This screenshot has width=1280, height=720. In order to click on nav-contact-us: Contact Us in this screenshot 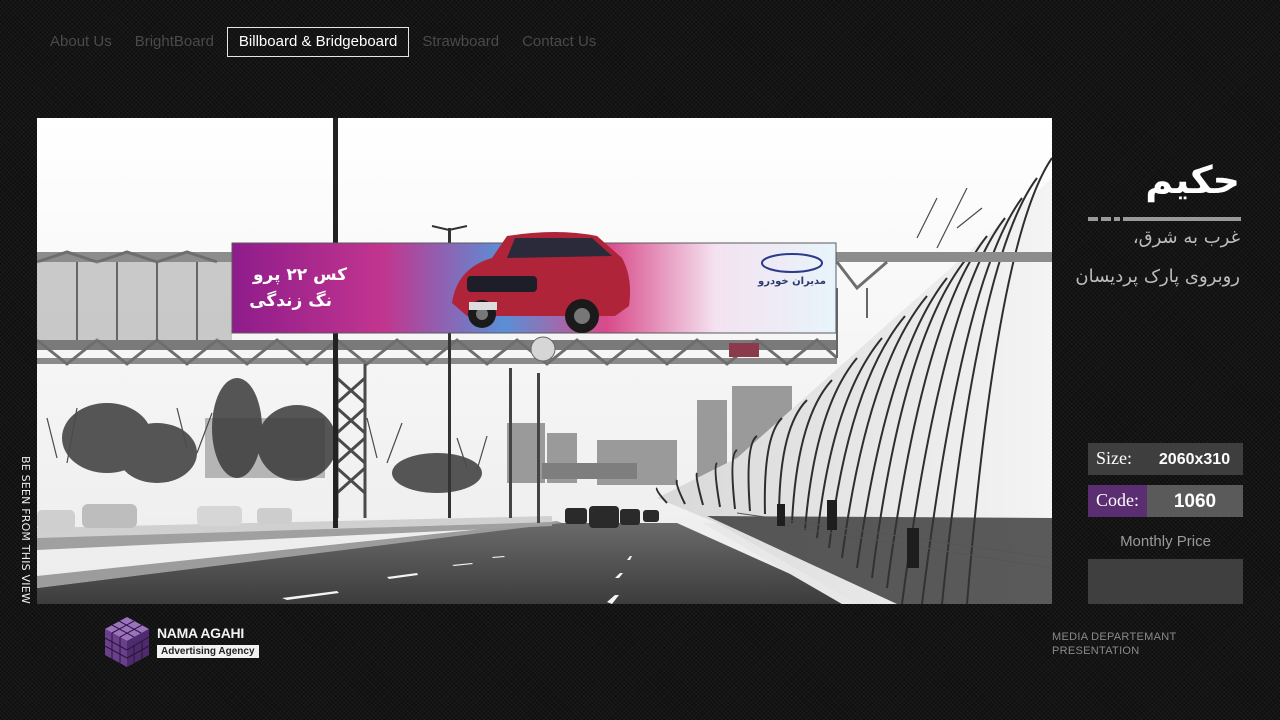, I will do `click(559, 42)`.